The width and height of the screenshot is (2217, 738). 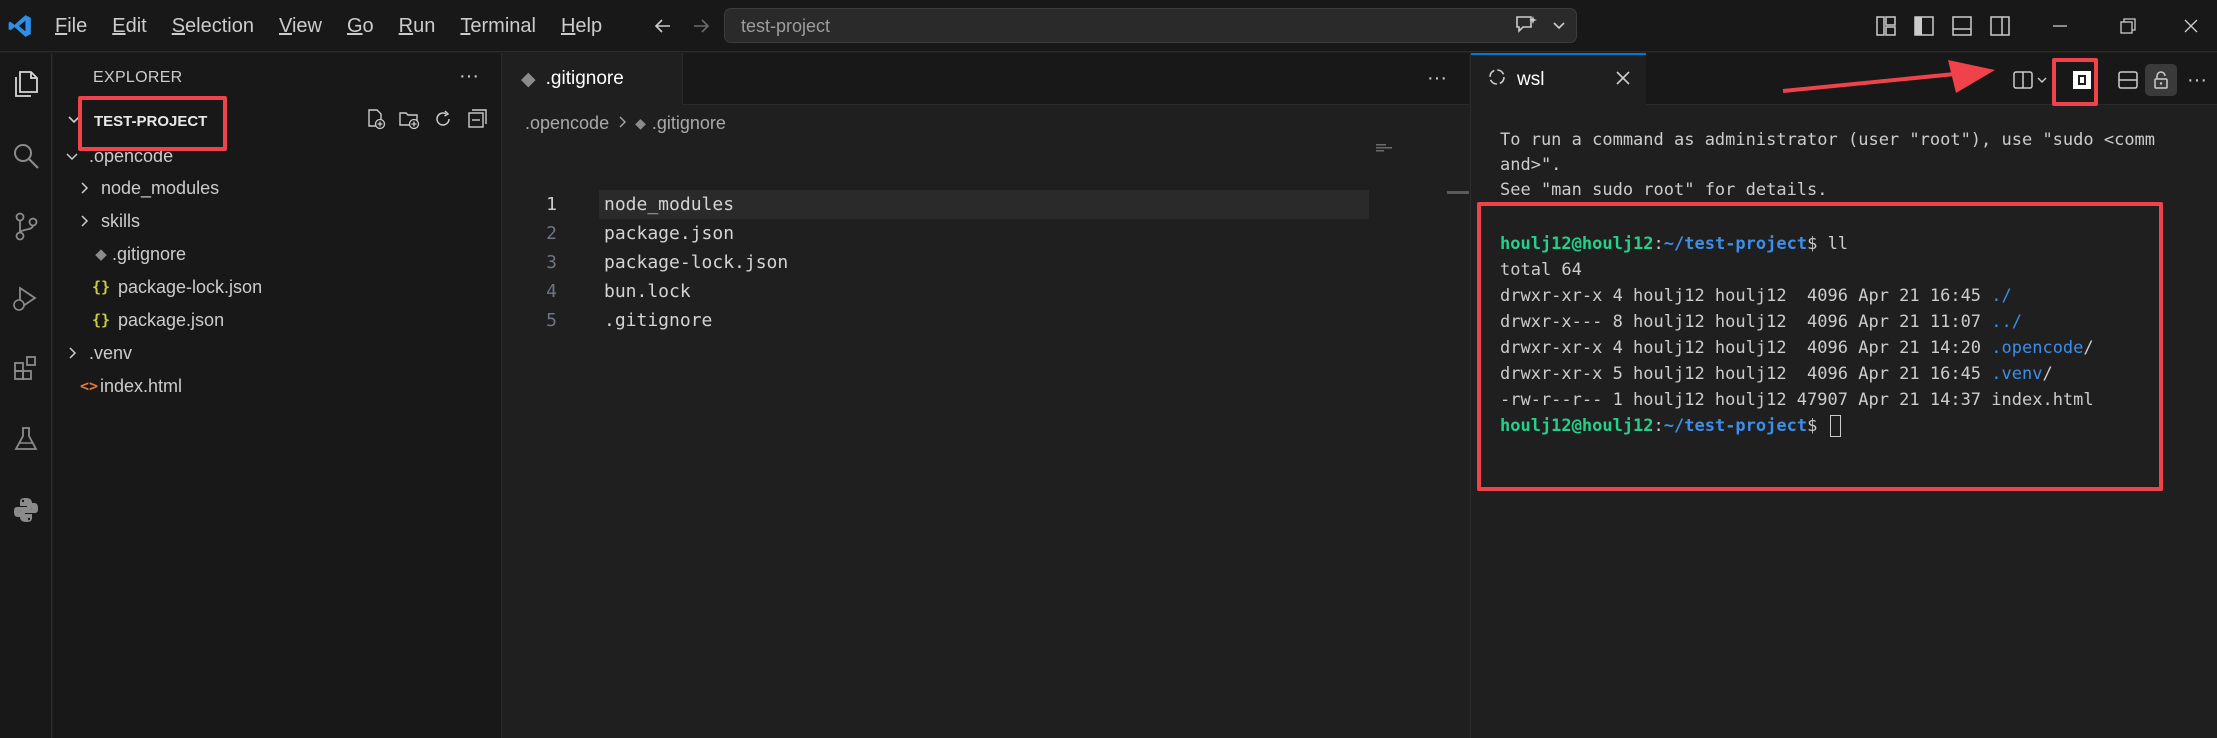 I want to click on tree-folder-node-modules: node_modules, so click(x=146, y=188).